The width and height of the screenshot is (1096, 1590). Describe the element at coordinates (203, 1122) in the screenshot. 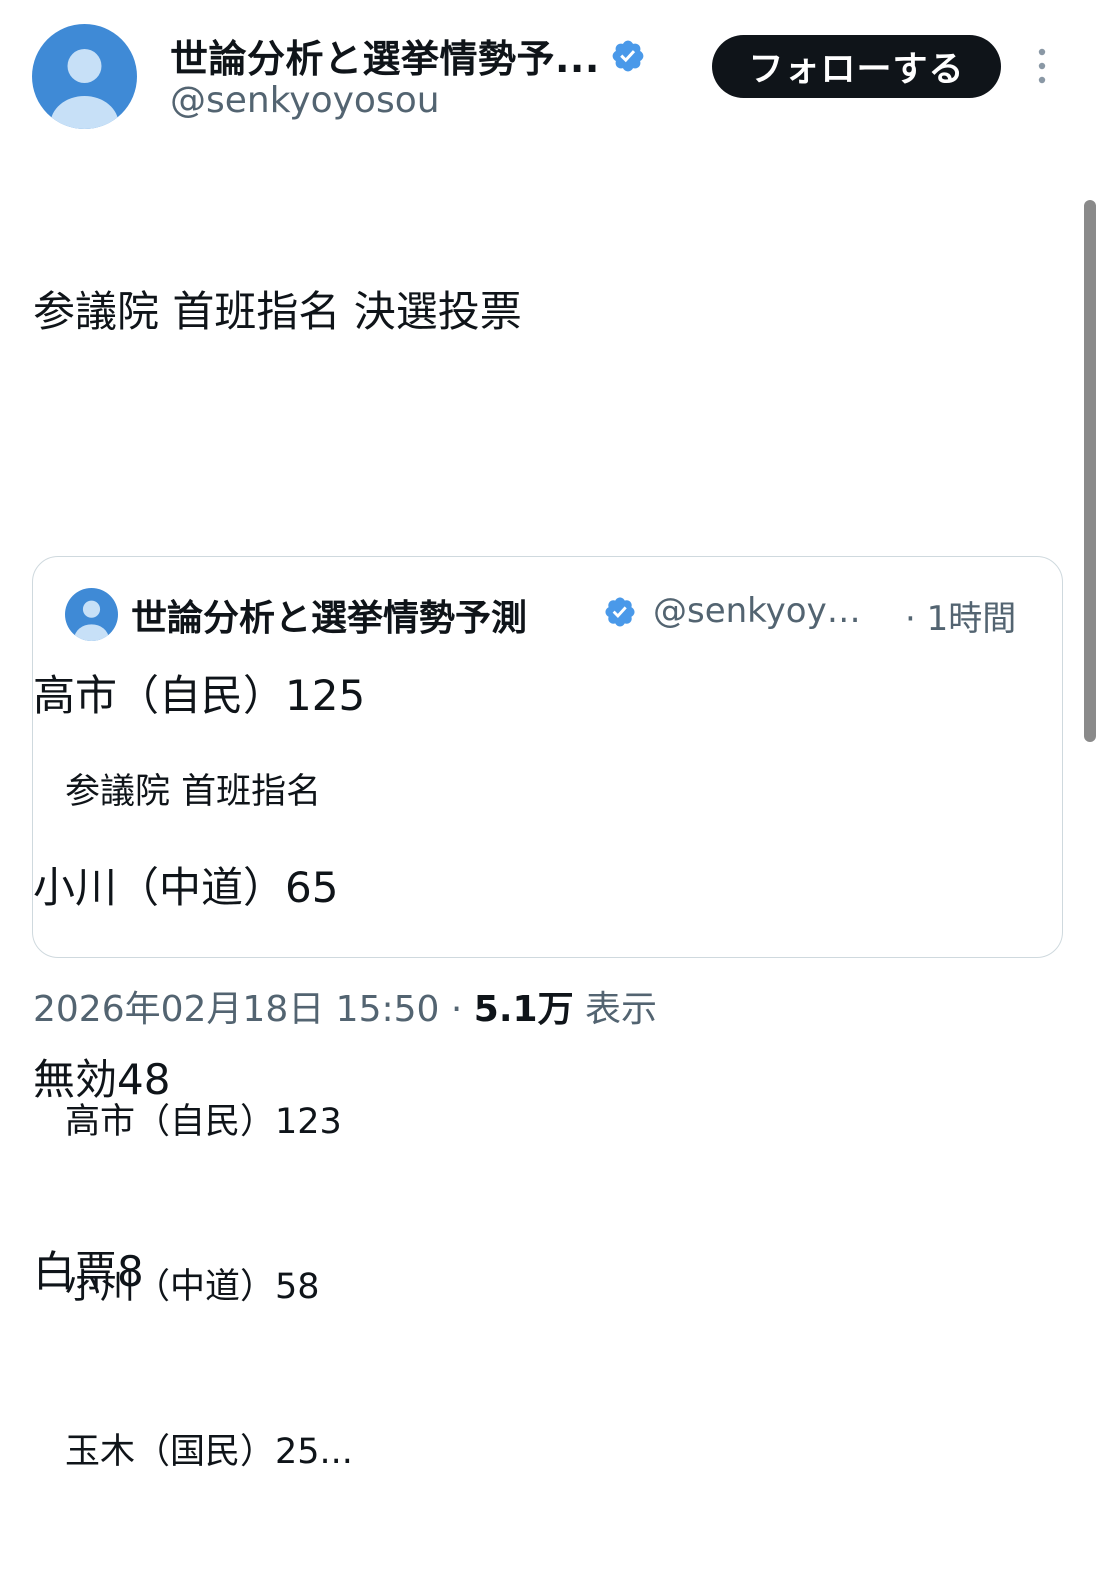

I see `quoted-post-line: 高市（自民）123` at that location.